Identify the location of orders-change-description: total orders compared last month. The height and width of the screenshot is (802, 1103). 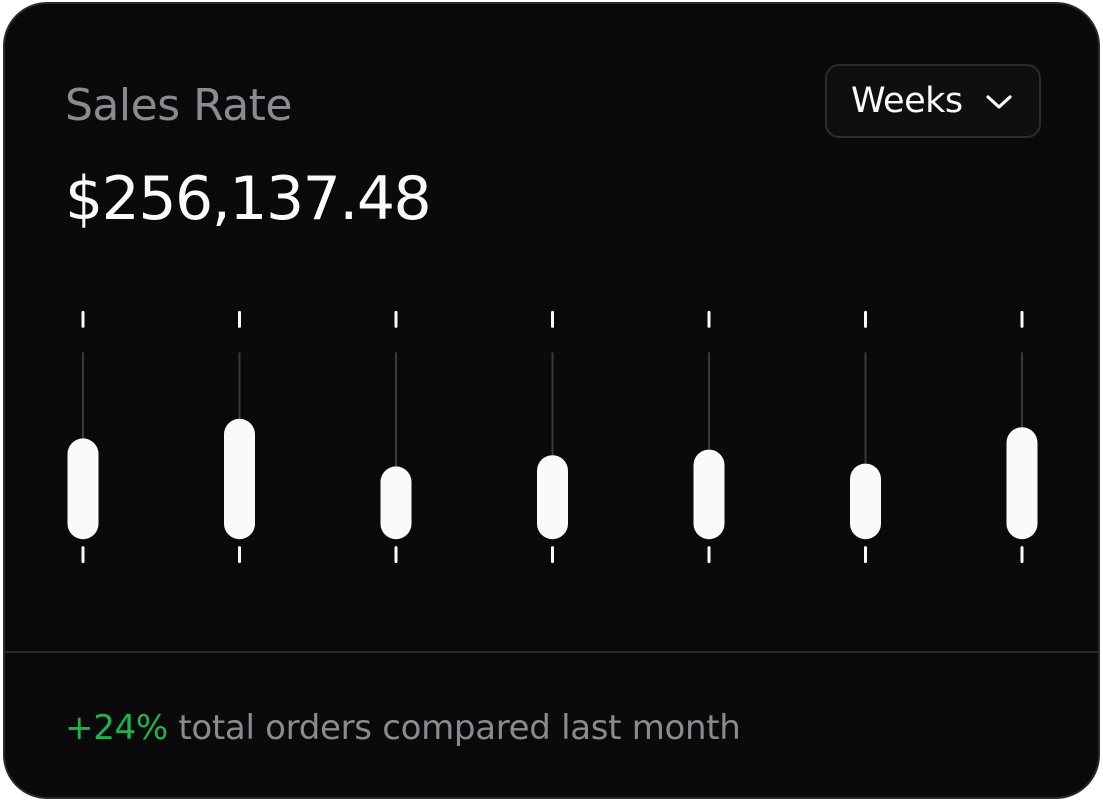
(454, 728).